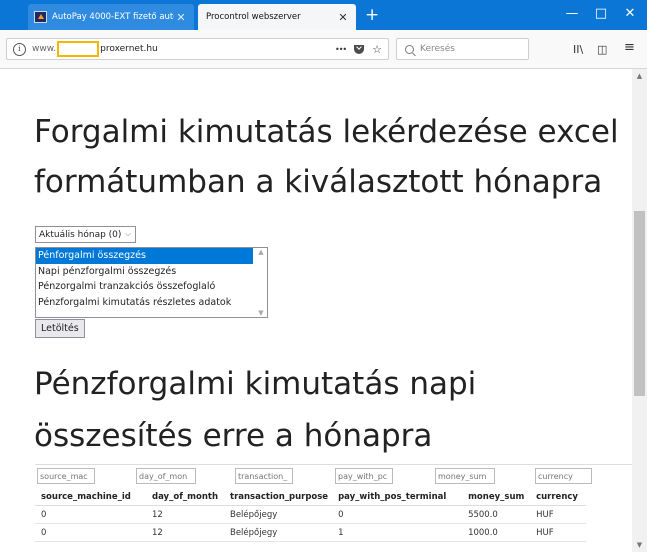  What do you see at coordinates (144, 256) in the screenshot?
I see `report-option: Pénforgalmi összegzés` at bounding box center [144, 256].